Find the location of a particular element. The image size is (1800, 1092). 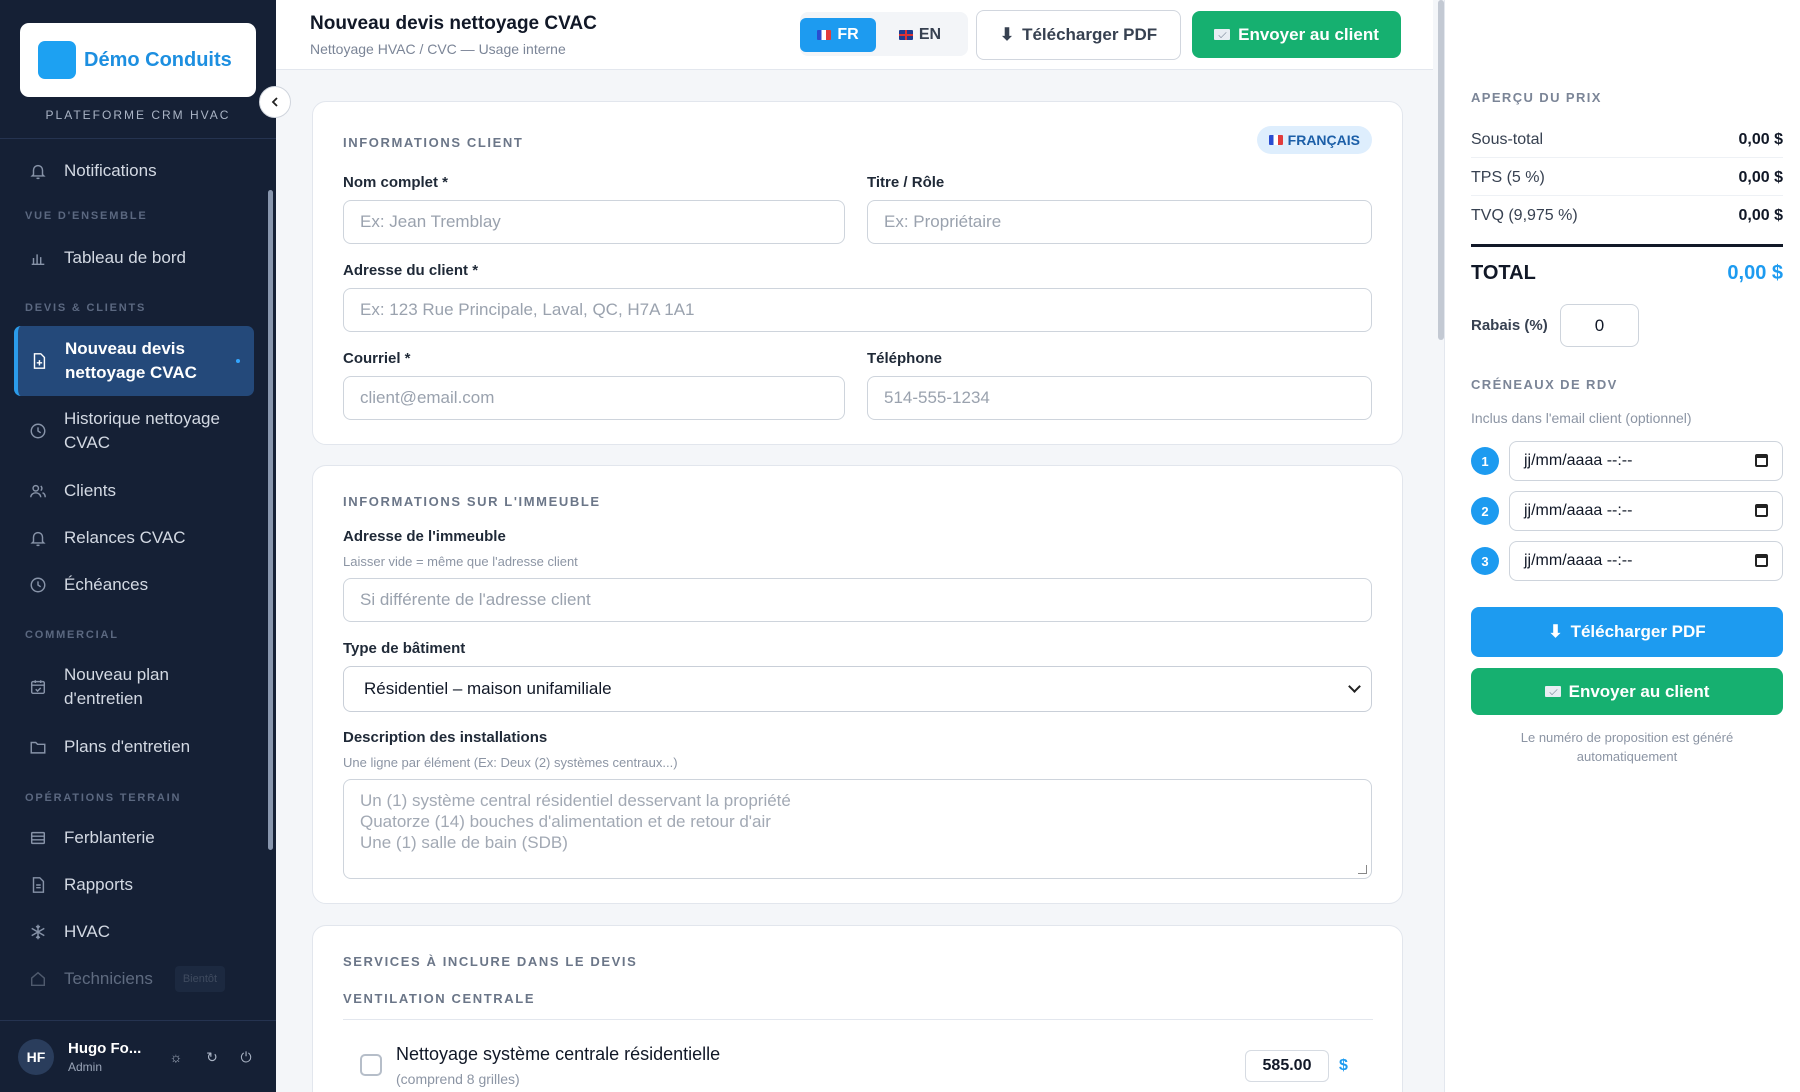

total-label: TOTAL is located at coordinates (1503, 273).